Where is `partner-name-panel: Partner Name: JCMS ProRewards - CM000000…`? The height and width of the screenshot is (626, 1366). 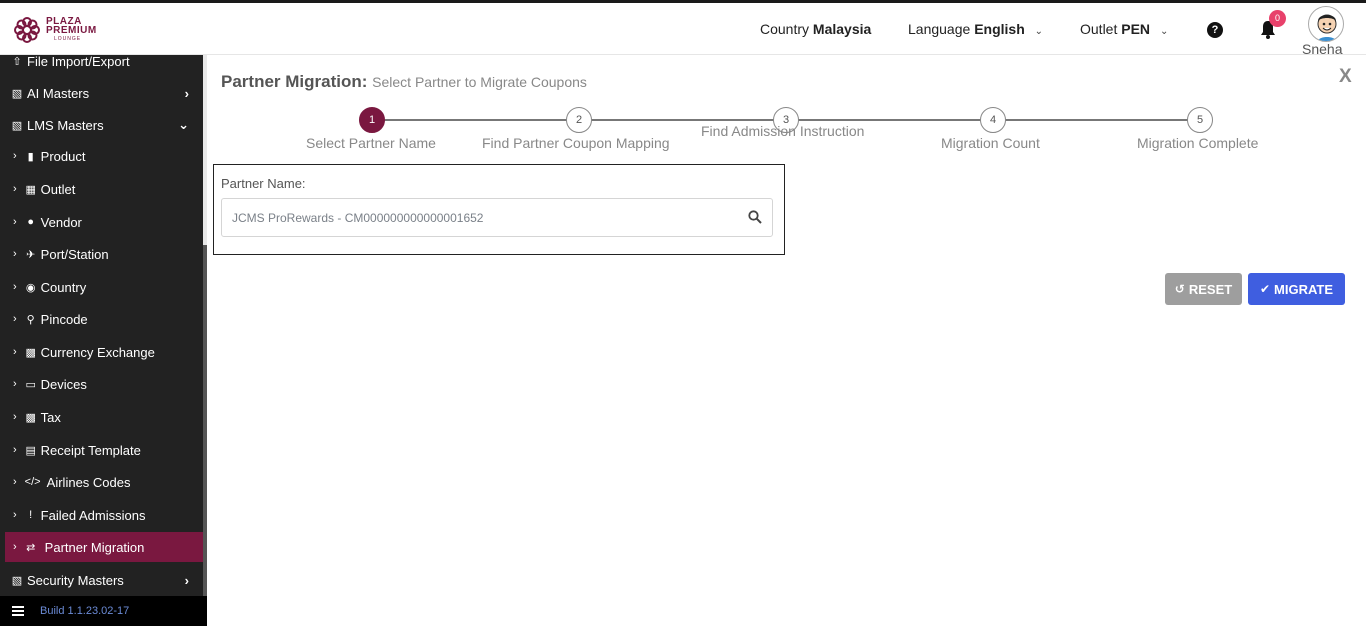
partner-name-panel: Partner Name: JCMS ProRewards - CM000000… is located at coordinates (499, 209).